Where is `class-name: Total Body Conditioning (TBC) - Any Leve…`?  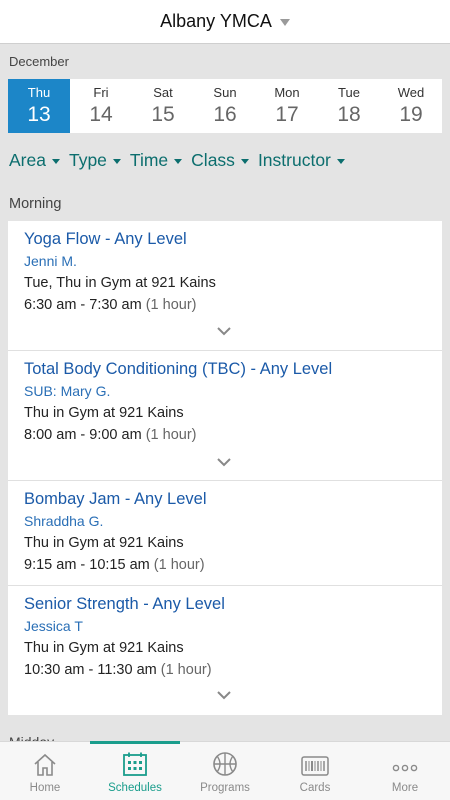
class-name: Total Body Conditioning (TBC) - Any Leve… is located at coordinates (233, 369).